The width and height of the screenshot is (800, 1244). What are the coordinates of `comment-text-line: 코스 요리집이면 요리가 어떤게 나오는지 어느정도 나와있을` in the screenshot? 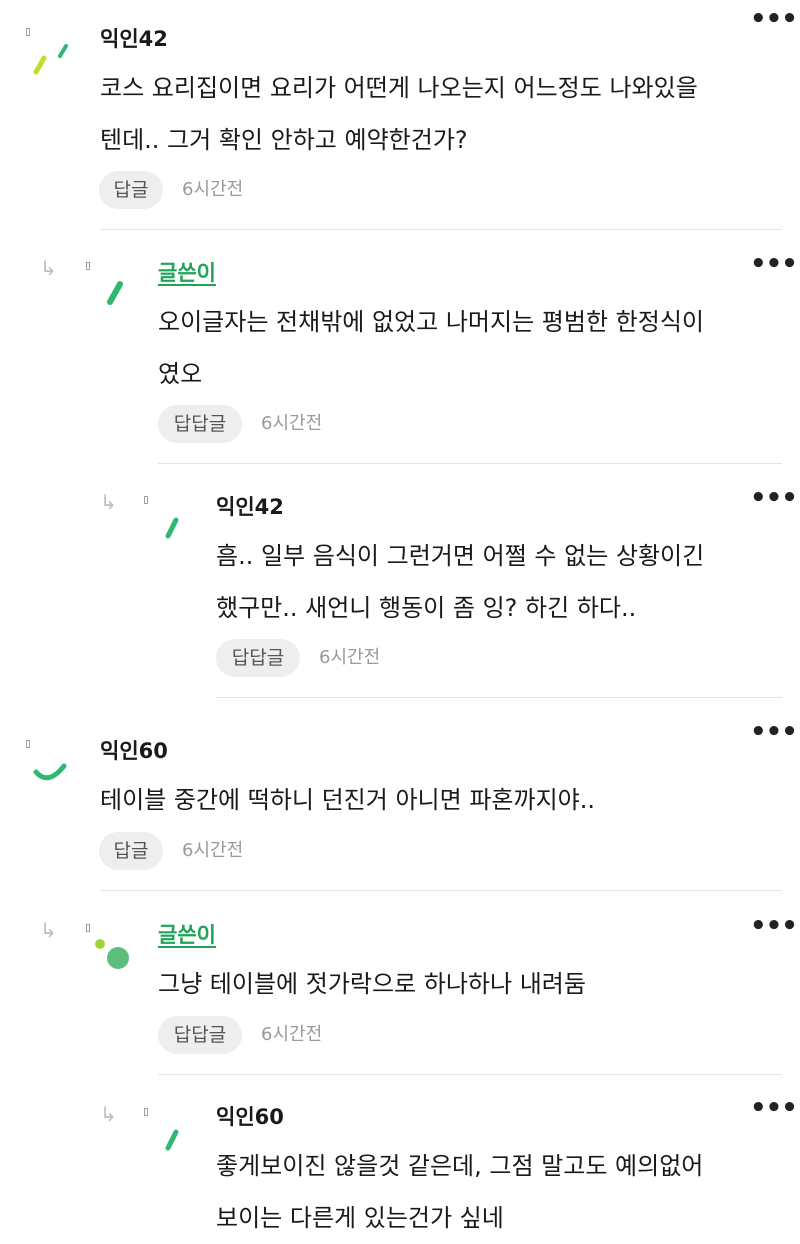 It's located at (399, 88).